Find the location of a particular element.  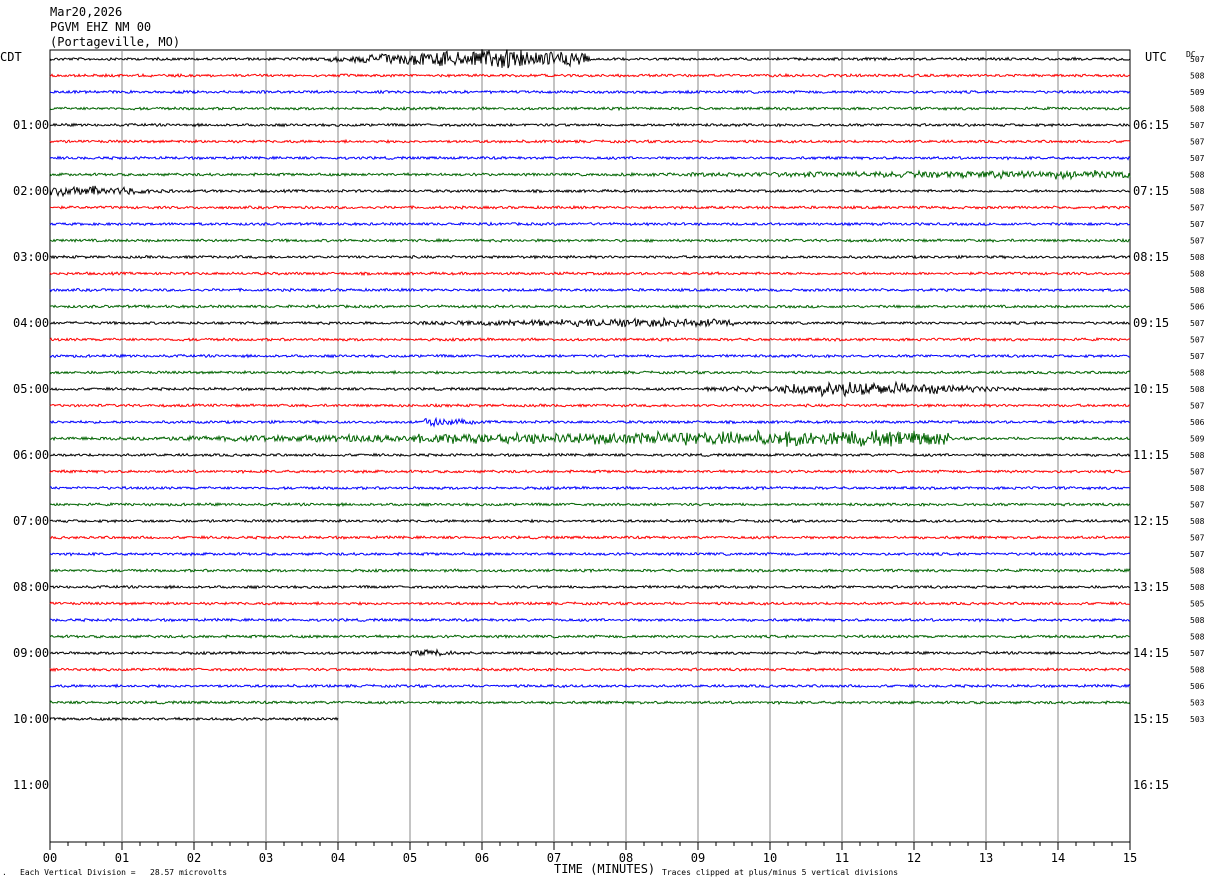

hour-label-utc: 06:15 is located at coordinates (1151, 125).